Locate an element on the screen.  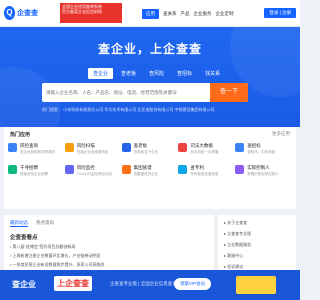
logo-text: 企查查 is located at coordinates (27, 13).